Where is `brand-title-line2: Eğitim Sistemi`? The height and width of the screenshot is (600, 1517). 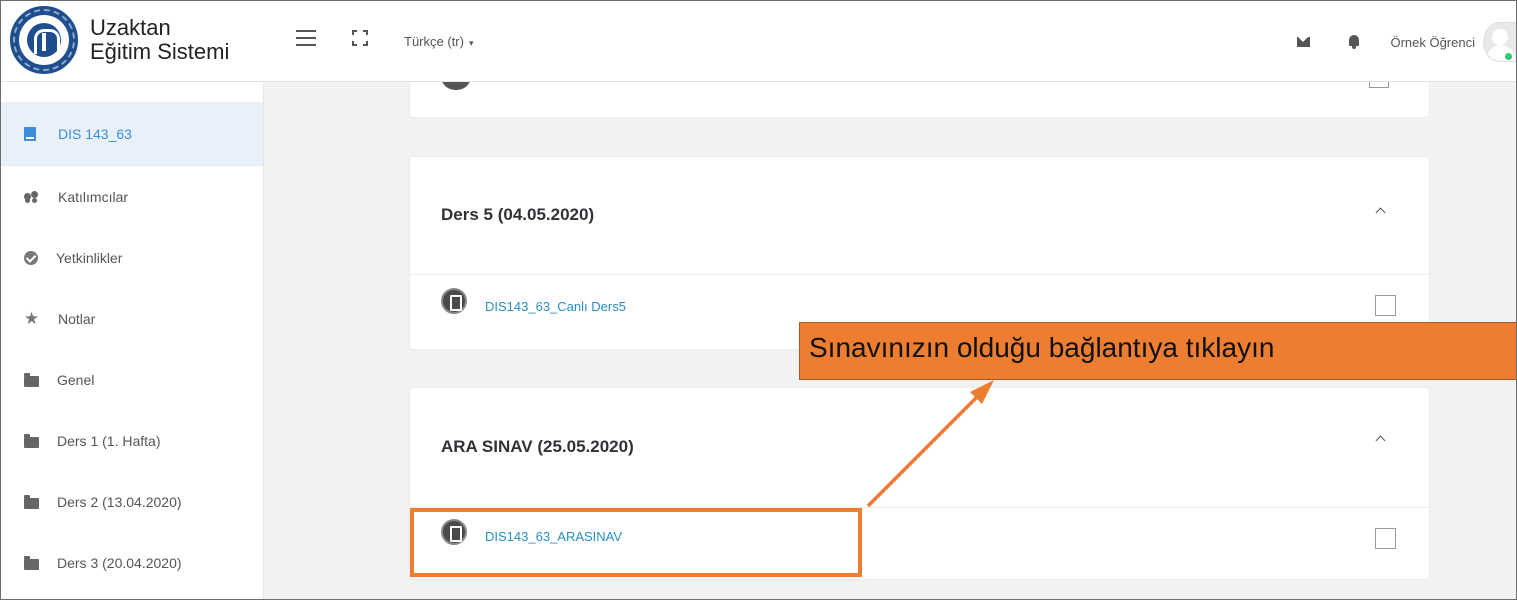 brand-title-line2: Eğitim Sistemi is located at coordinates (160, 51).